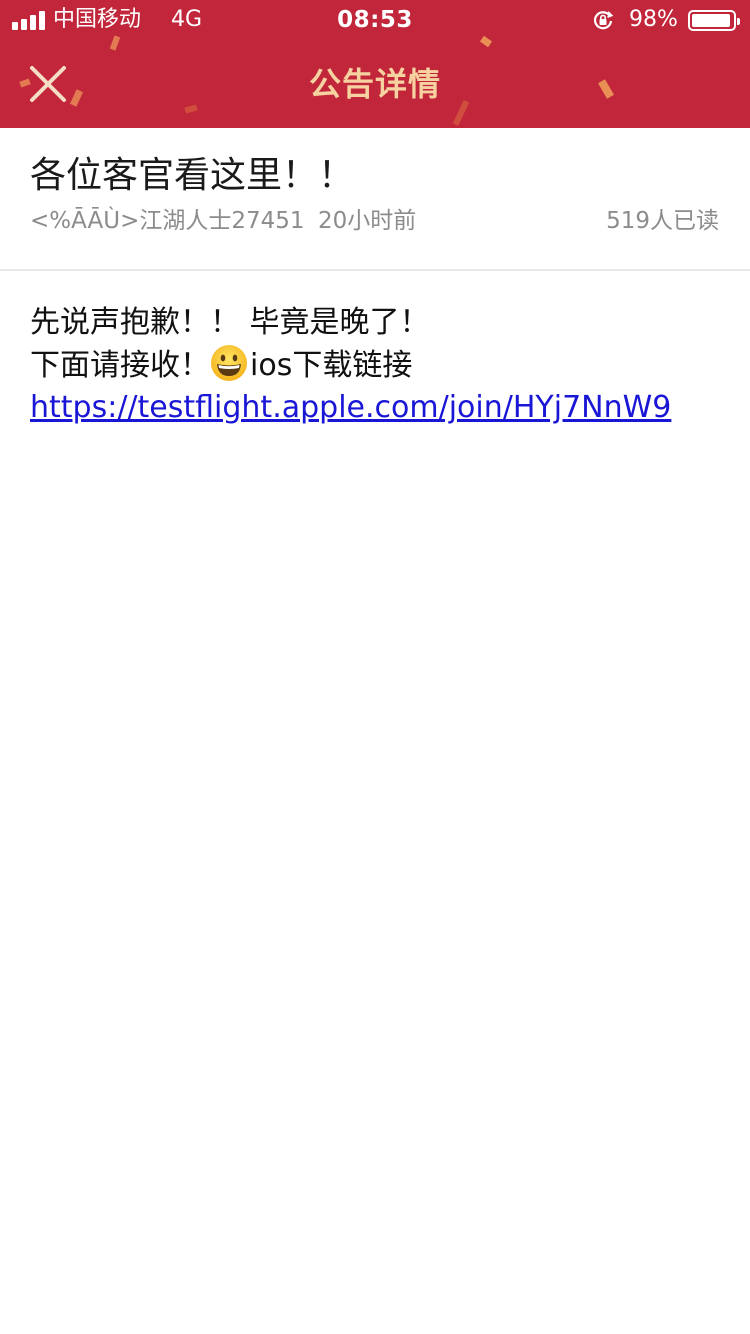 This screenshot has width=750, height=1334. I want to click on post-author: <%ĀĀÙ>江湖人士27451, so click(167, 221).